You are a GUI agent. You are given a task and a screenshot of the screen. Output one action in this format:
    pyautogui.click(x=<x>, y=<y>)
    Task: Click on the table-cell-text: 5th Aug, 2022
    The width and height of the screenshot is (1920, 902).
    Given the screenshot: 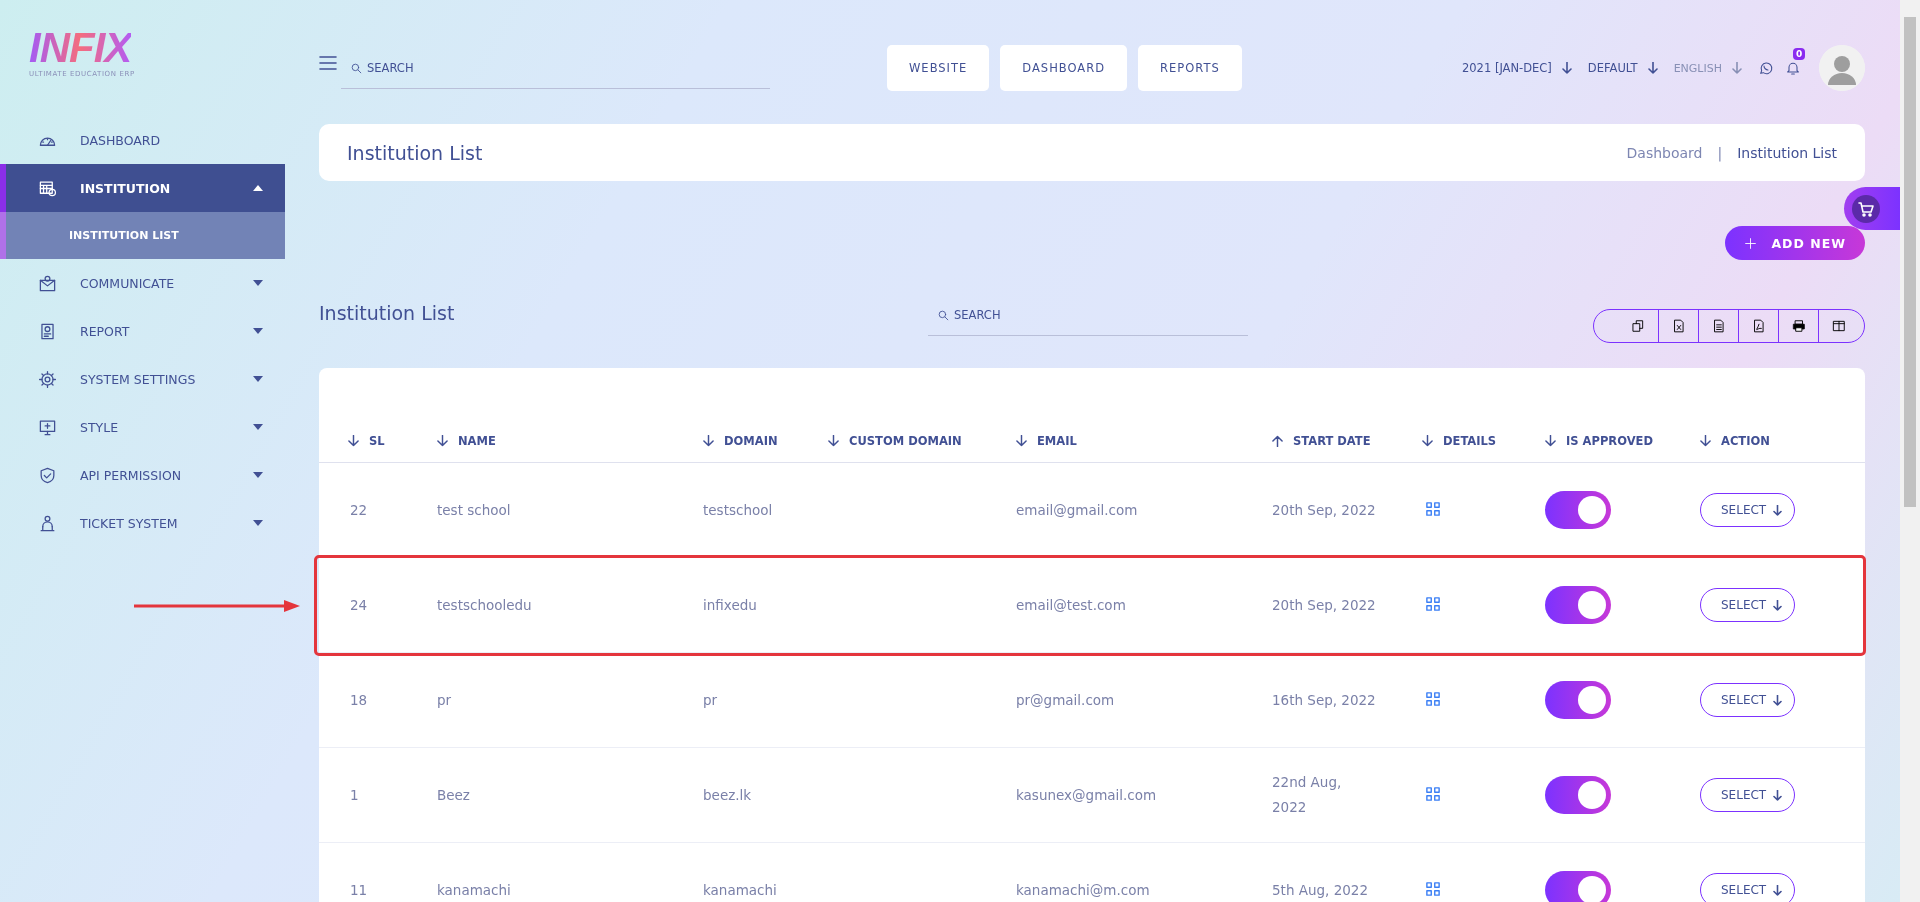 What is the action you would take?
    pyautogui.click(x=1321, y=890)
    